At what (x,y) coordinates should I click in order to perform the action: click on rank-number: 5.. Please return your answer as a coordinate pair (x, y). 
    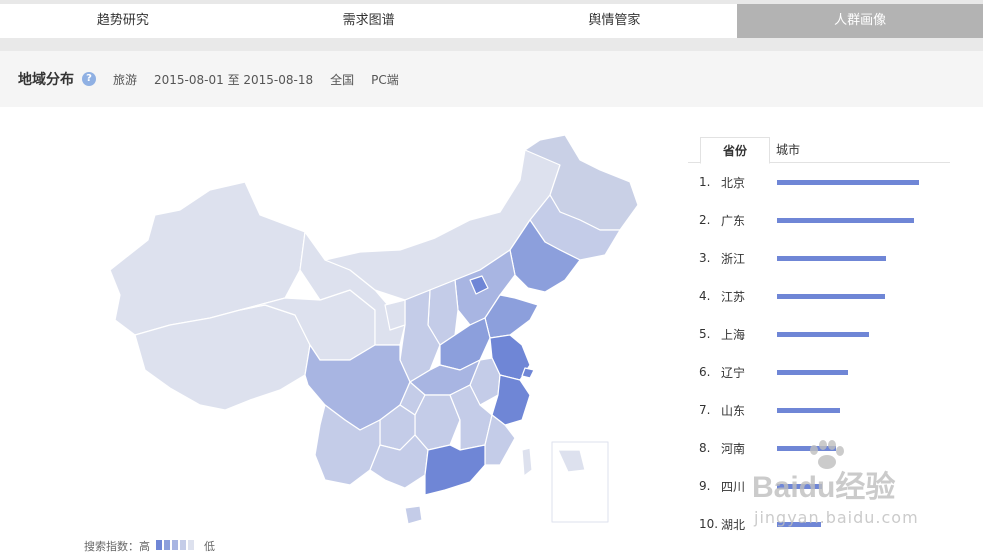
    Looking at the image, I should click on (705, 334).